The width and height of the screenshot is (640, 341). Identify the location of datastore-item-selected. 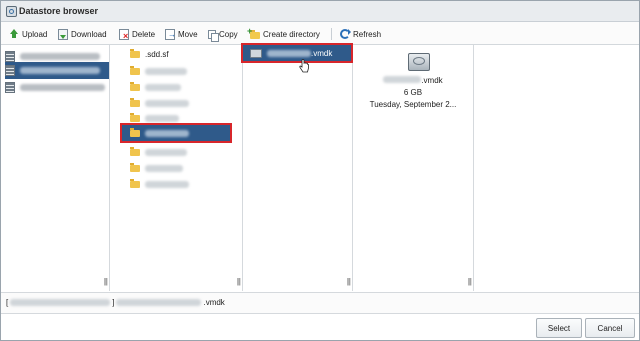
(57, 70).